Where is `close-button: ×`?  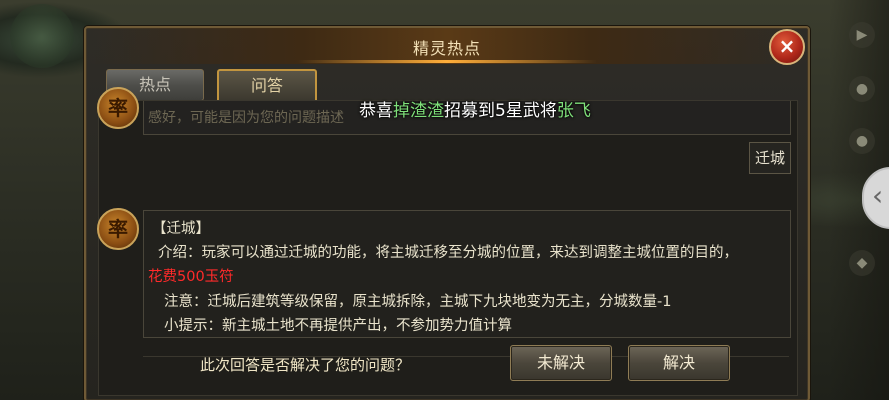
close-button: × is located at coordinates (787, 47).